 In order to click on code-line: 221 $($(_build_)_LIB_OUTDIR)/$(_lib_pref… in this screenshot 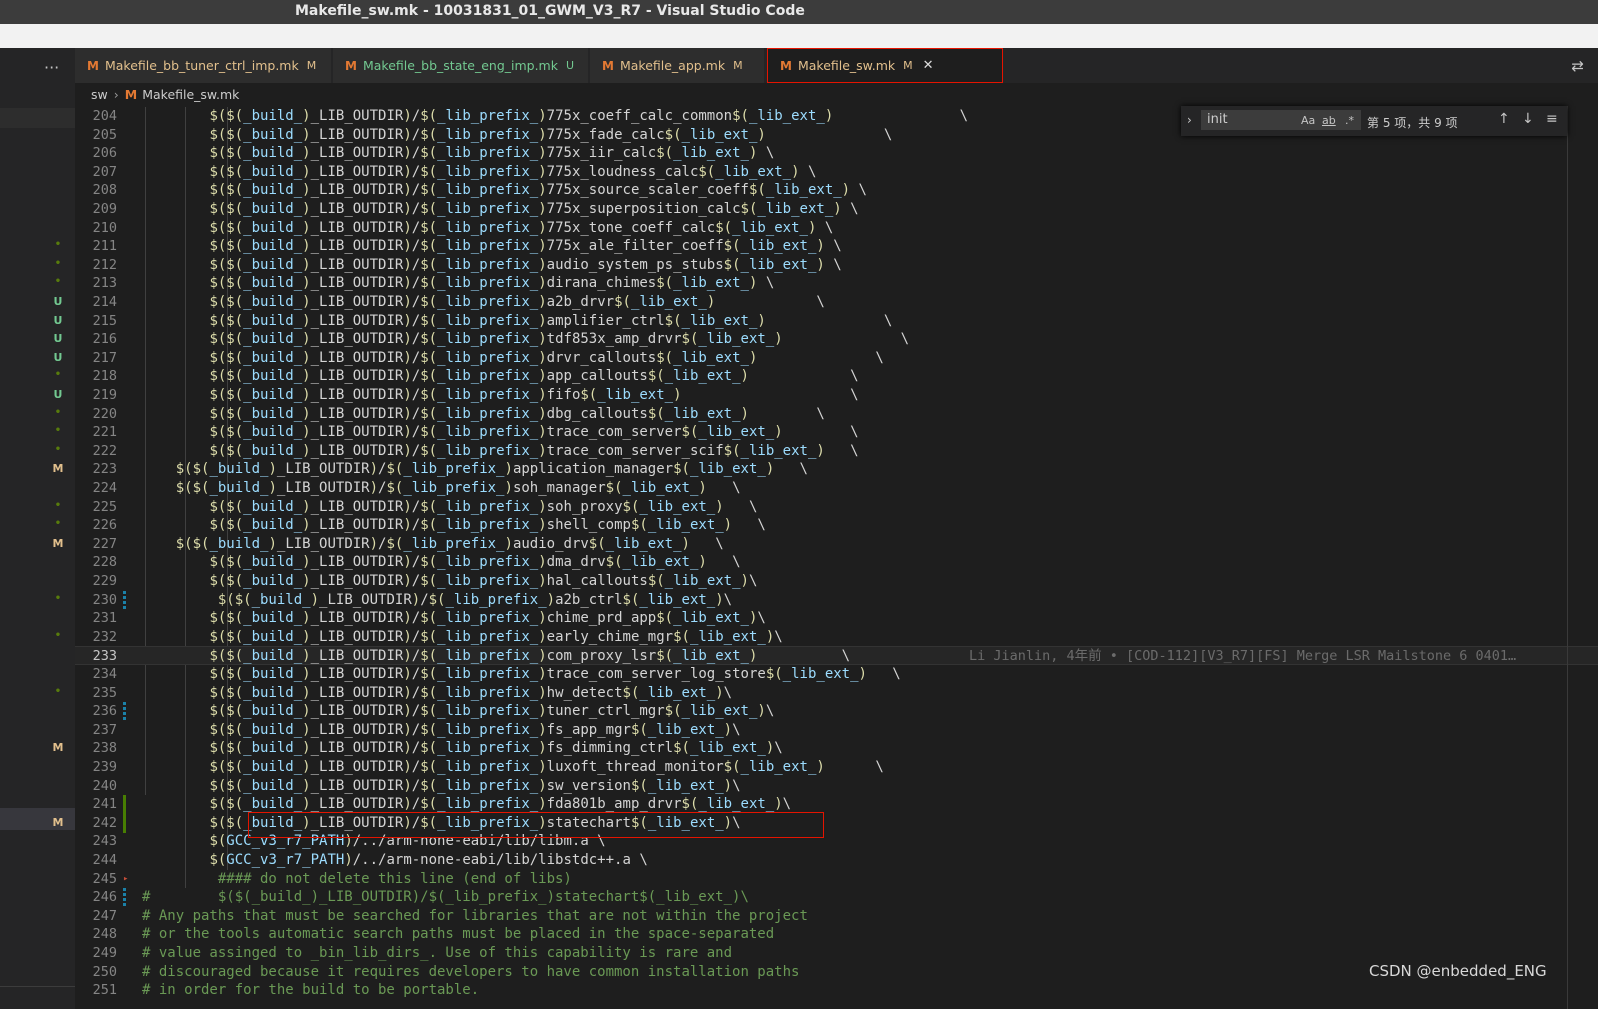, I will do `click(836, 432)`.